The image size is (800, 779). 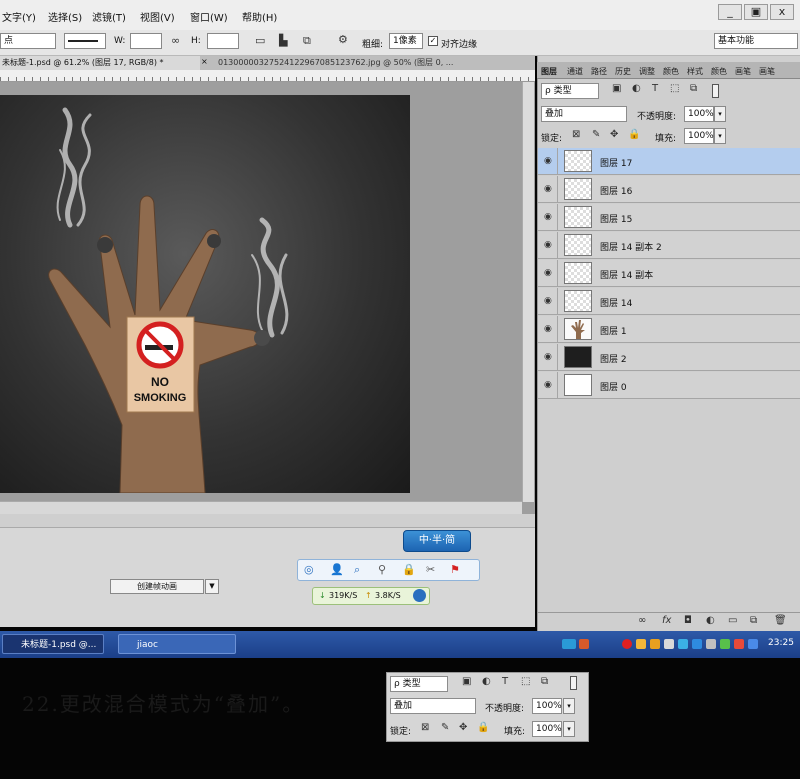 I want to click on fill-dropdown-icon: ▾, so click(x=720, y=136).